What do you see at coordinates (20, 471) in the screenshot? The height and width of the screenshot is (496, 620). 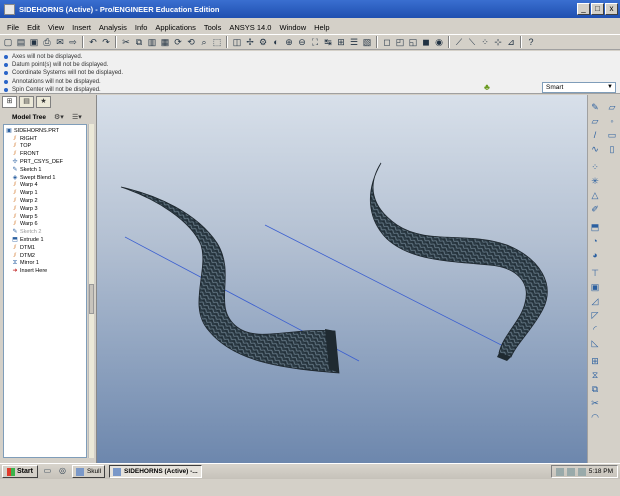 I see `start-button: Start` at bounding box center [20, 471].